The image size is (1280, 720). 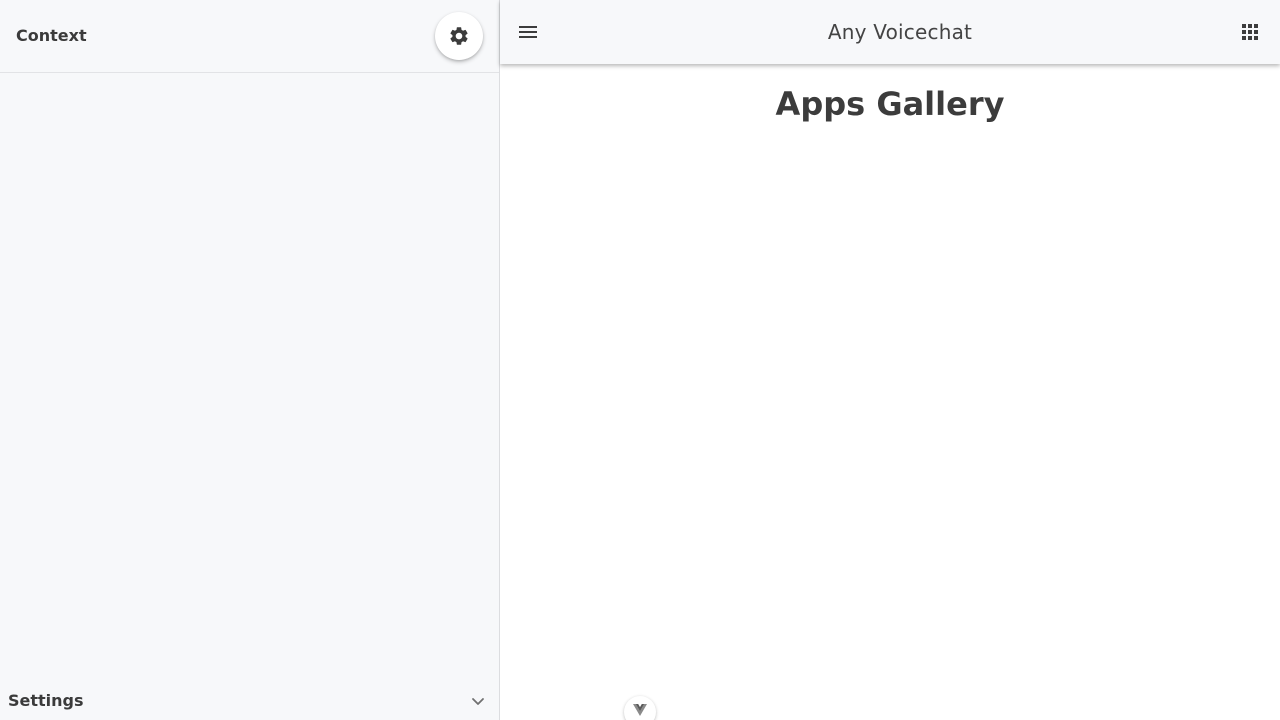 I want to click on sidebar-title: Context, so click(x=51, y=35).